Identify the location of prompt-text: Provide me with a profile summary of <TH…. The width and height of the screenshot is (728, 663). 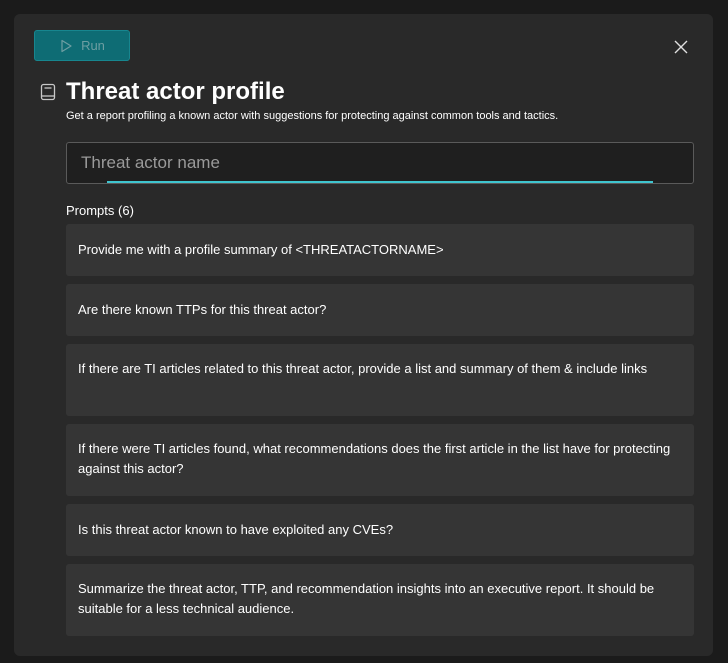
(261, 249).